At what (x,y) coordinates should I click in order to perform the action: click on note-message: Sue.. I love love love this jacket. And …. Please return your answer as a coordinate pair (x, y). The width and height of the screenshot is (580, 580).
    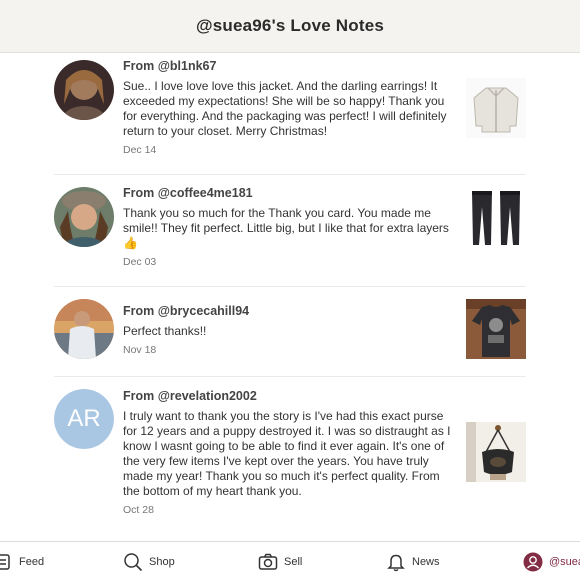
    Looking at the image, I should click on (285, 108).